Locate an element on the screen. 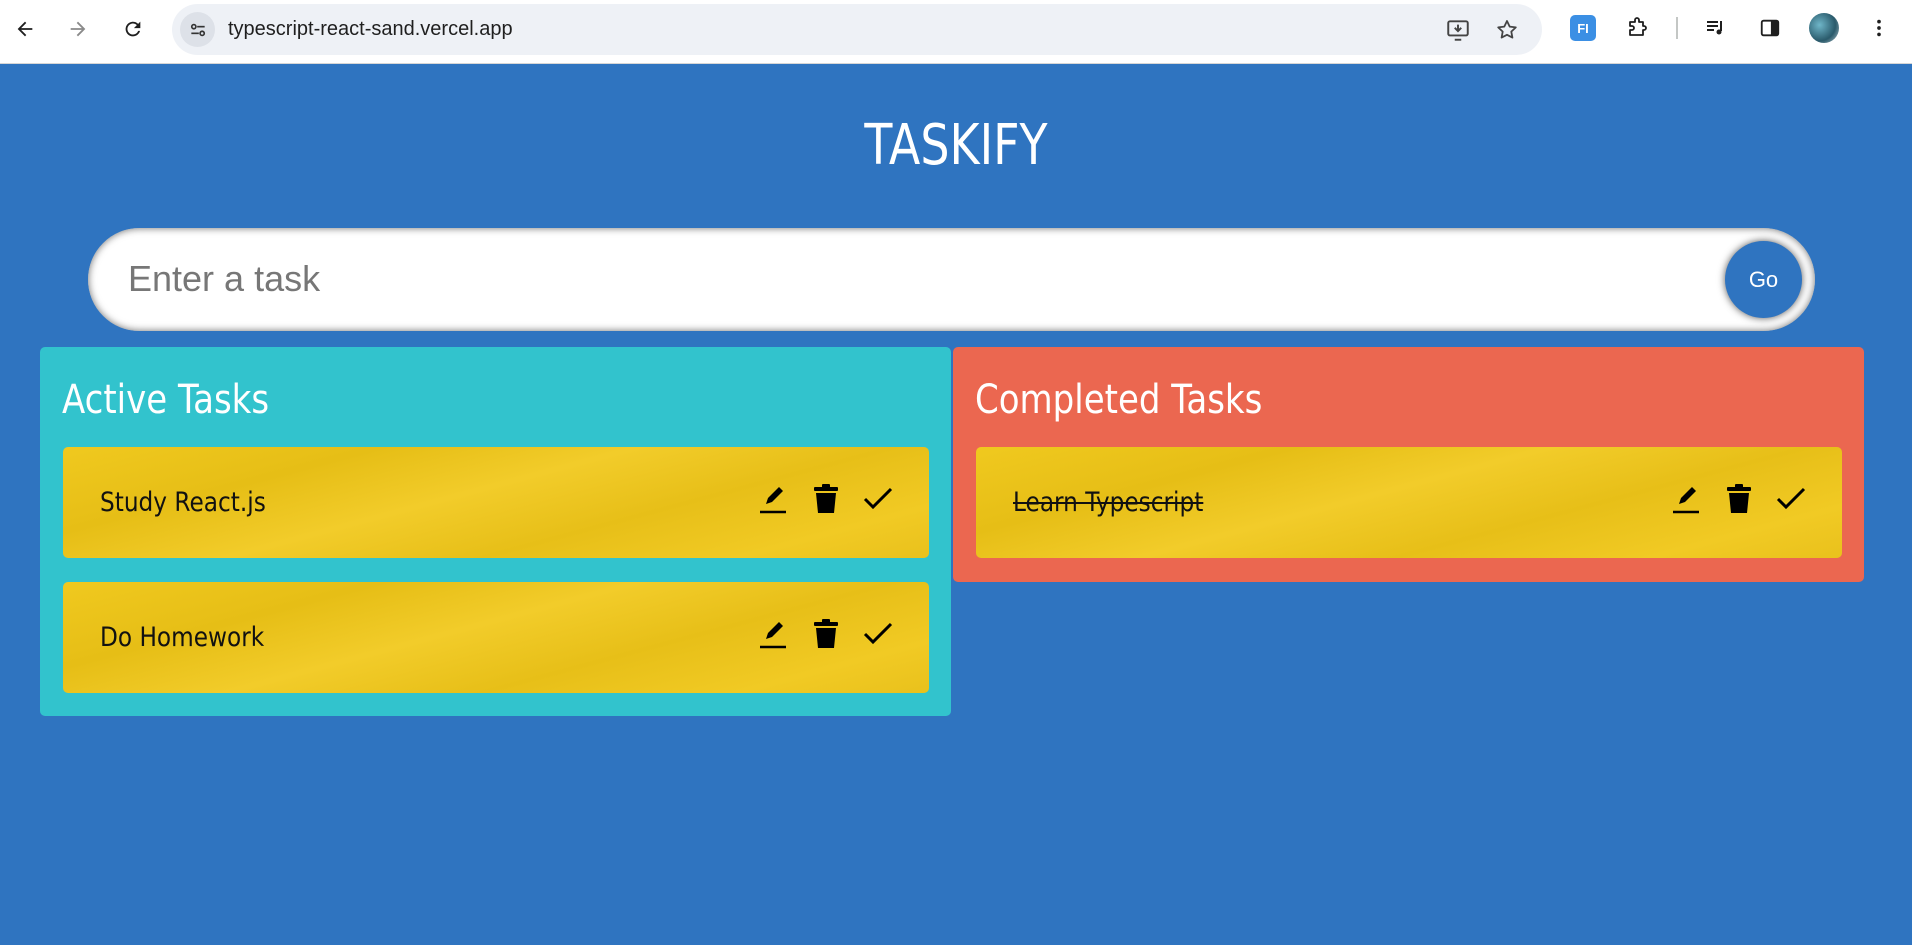 The width and height of the screenshot is (1912, 945). extensions-button is located at coordinates (1638, 28).